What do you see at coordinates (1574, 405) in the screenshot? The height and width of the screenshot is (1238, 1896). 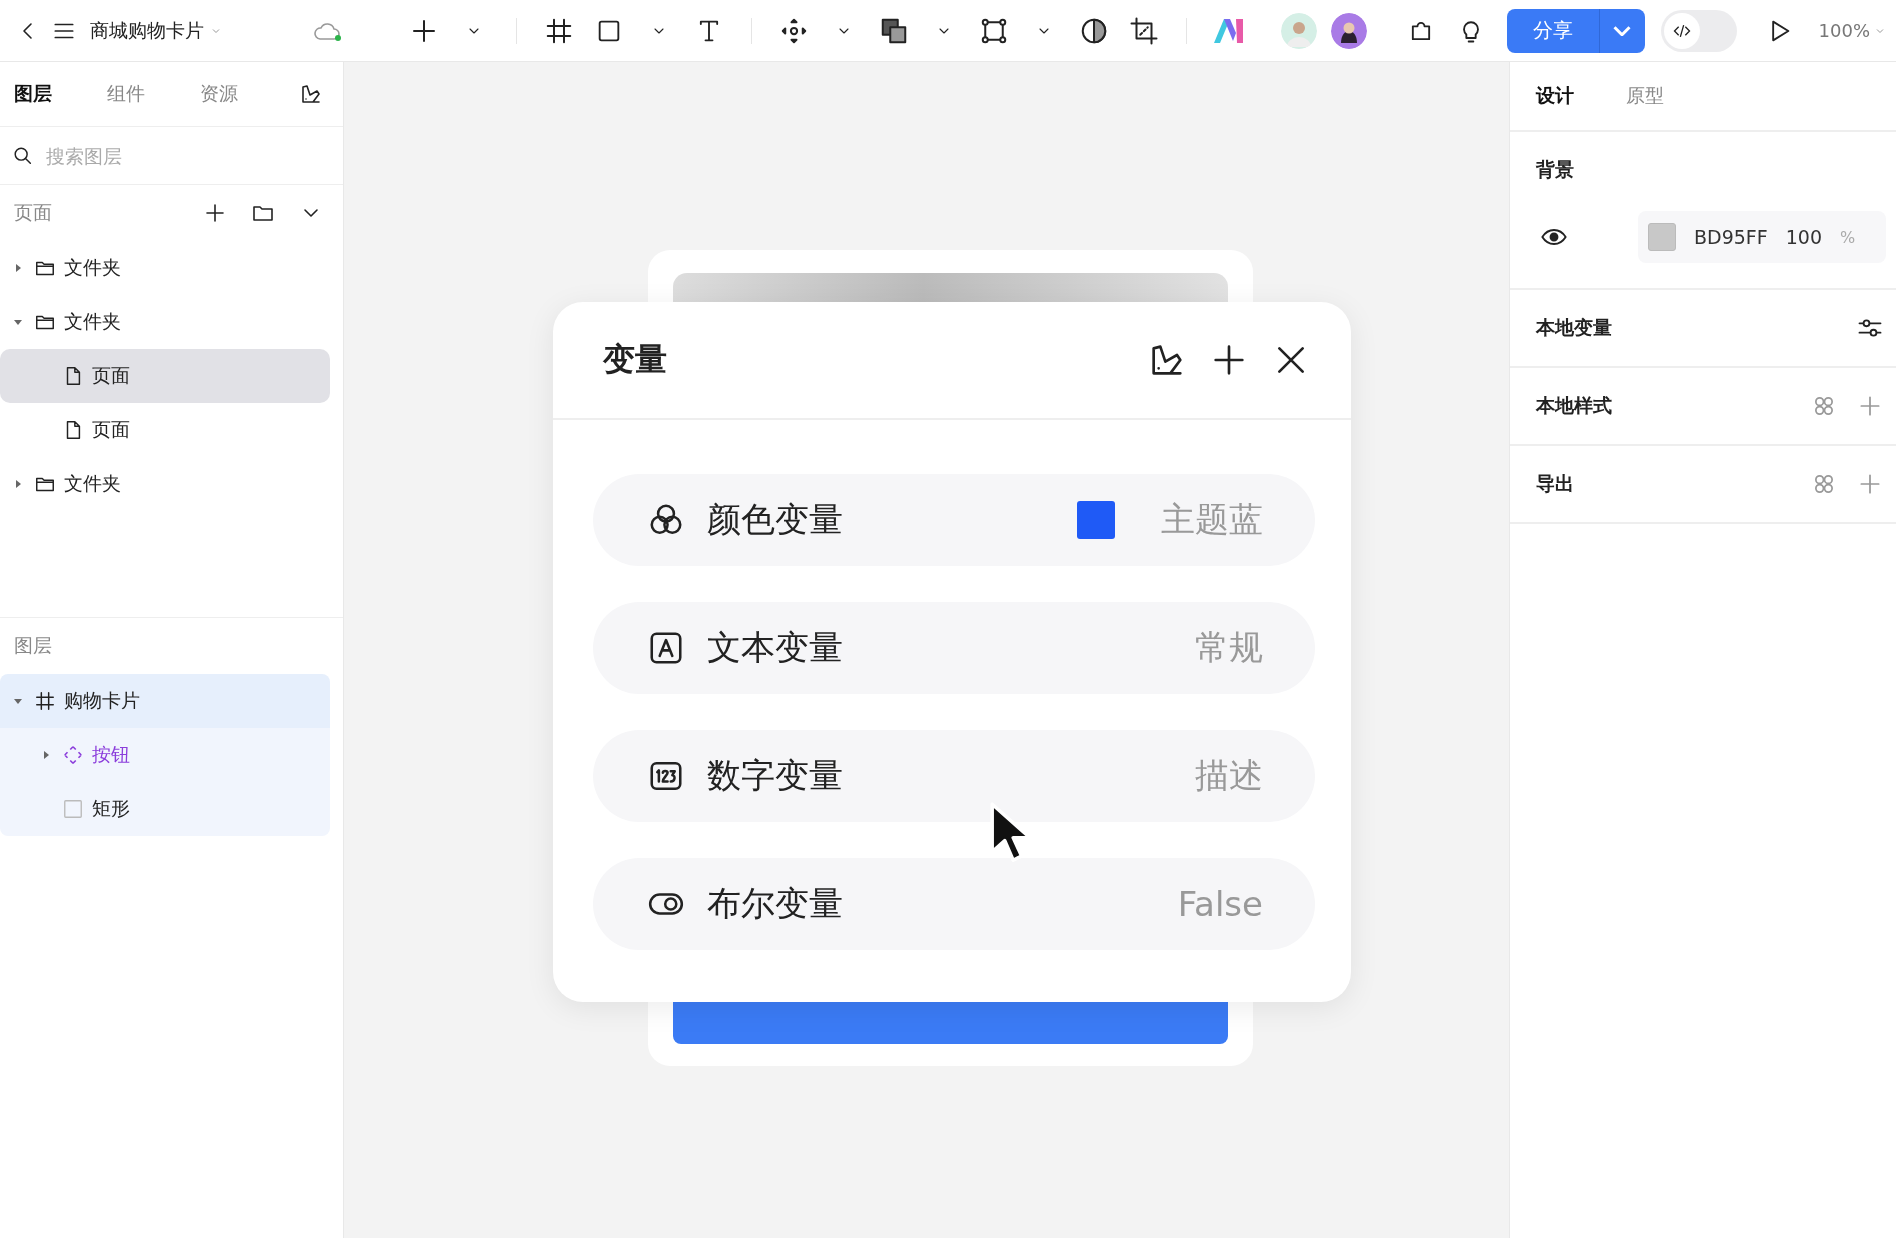 I see `section-title: 本地样式` at bounding box center [1574, 405].